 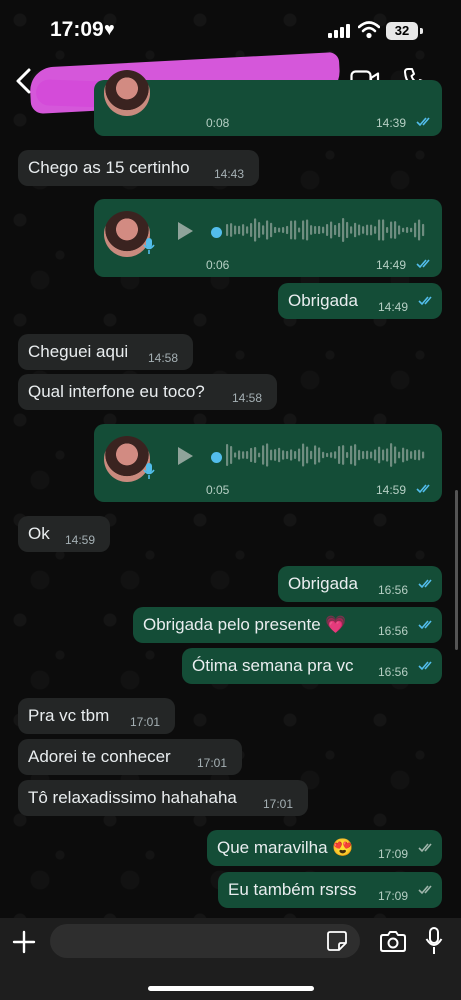 What do you see at coordinates (105, 352) in the screenshot?
I see `incoming-message: Cheguei aqui 14:58` at bounding box center [105, 352].